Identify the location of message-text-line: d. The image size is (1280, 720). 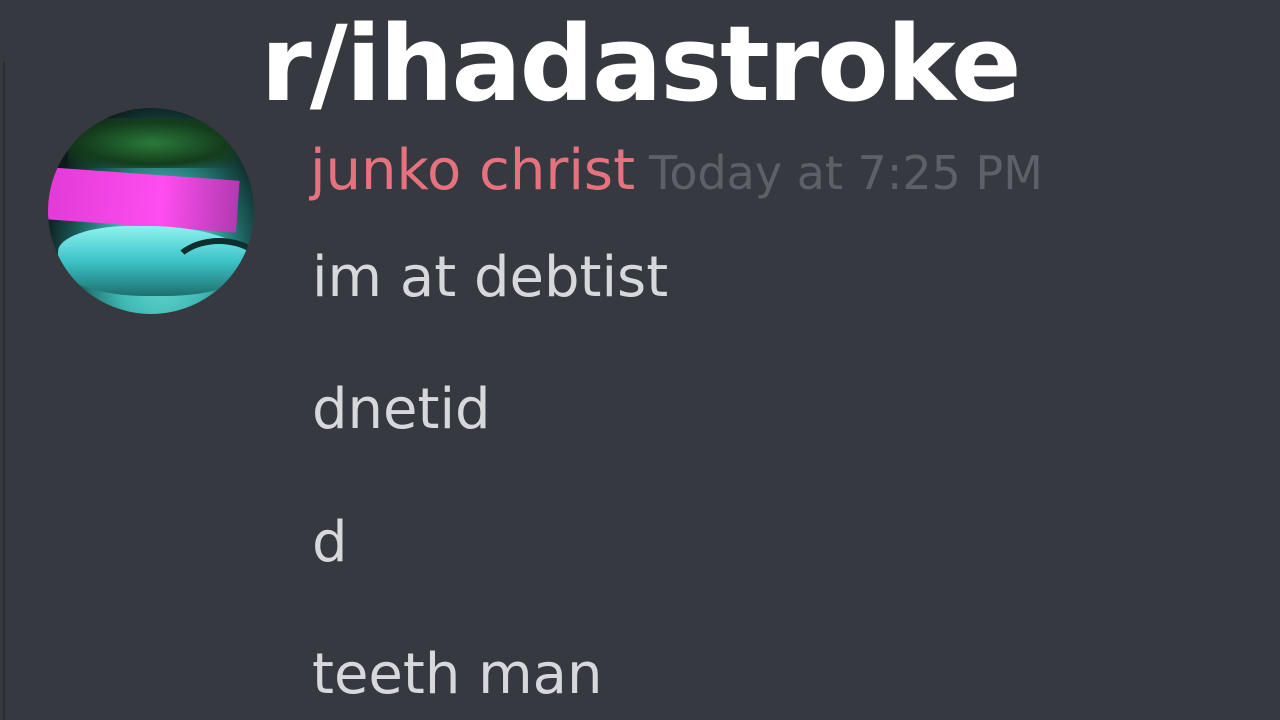
(330, 542).